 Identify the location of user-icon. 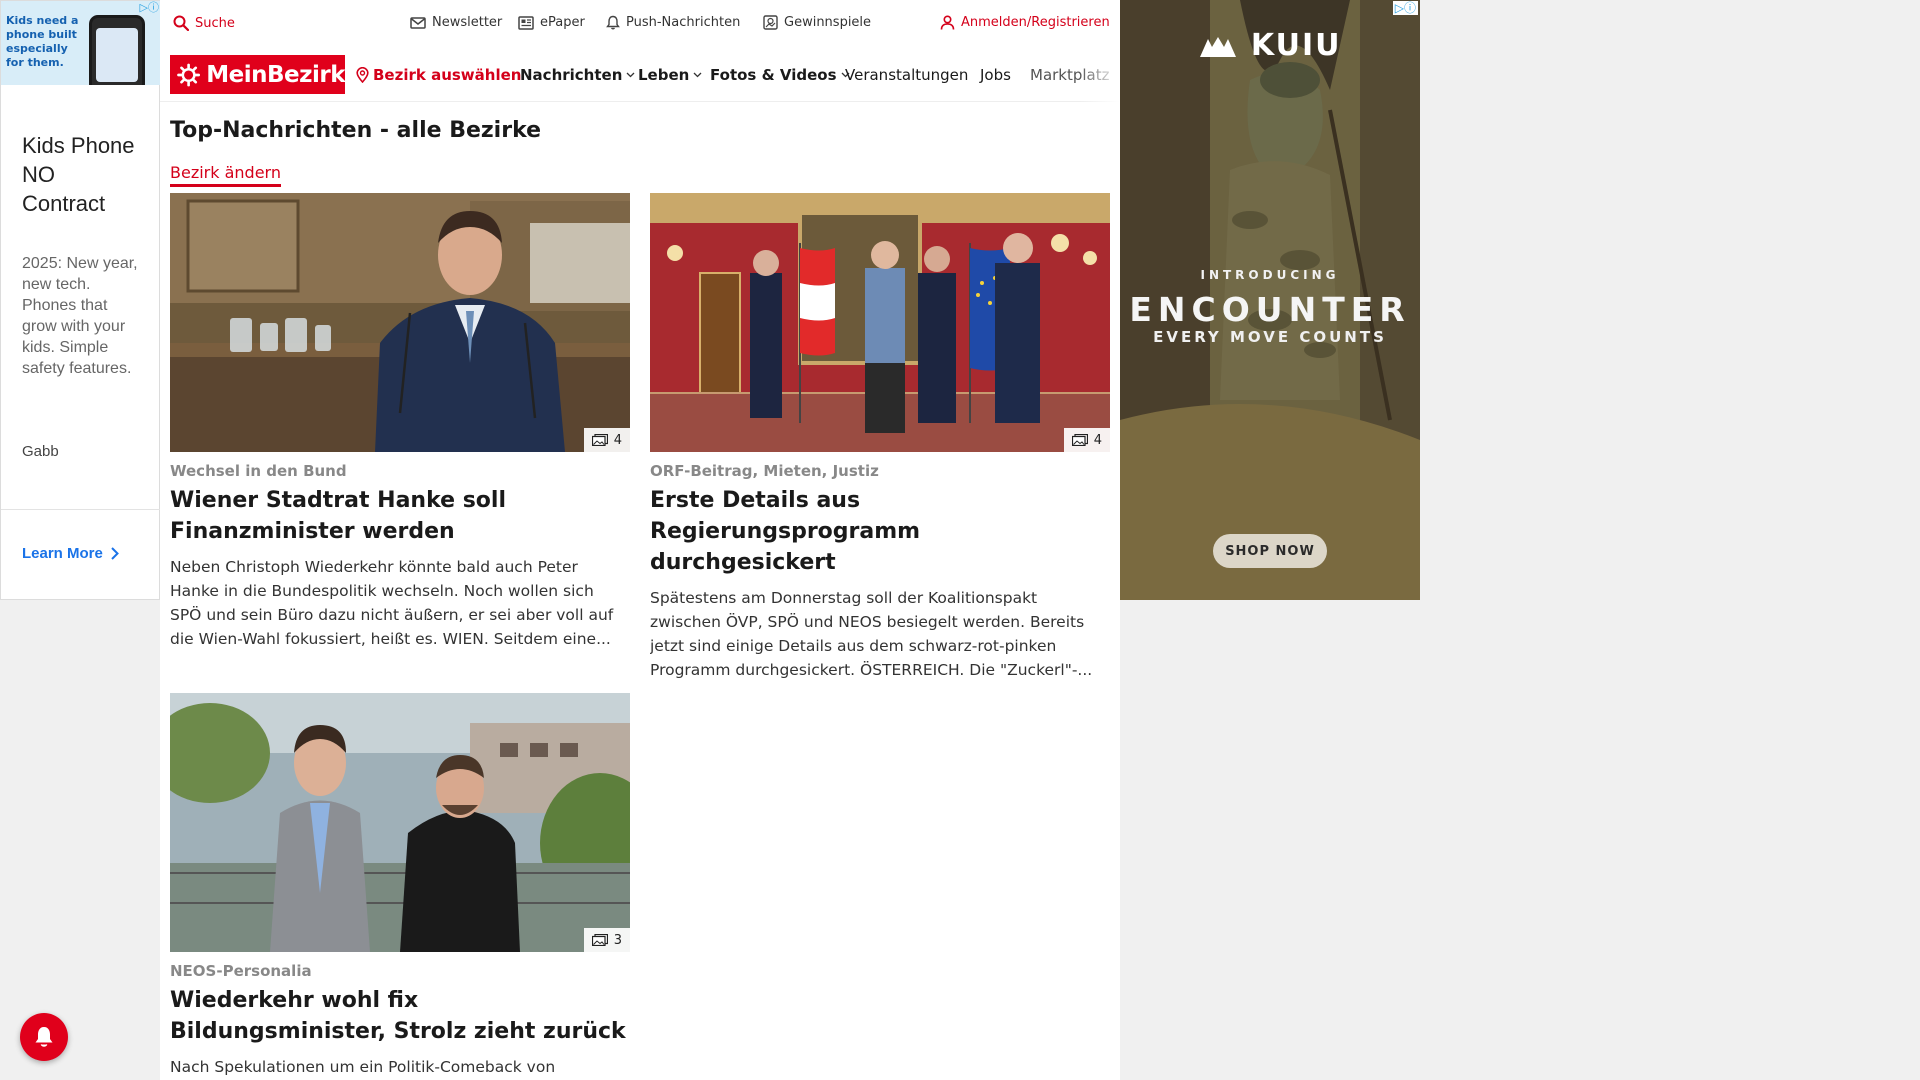
(947, 22).